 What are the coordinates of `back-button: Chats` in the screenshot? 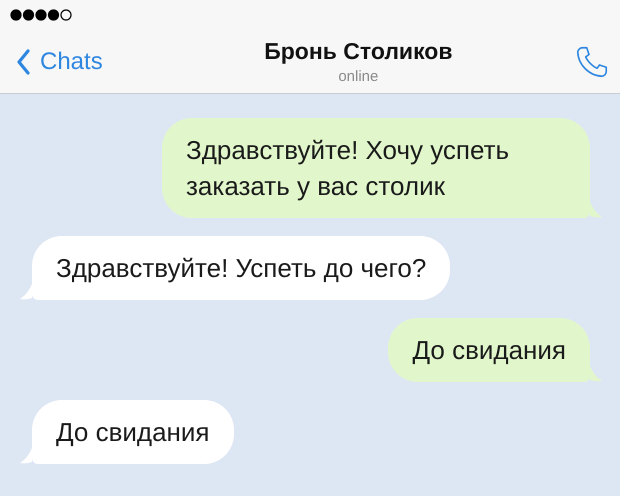 It's located at (59, 62).